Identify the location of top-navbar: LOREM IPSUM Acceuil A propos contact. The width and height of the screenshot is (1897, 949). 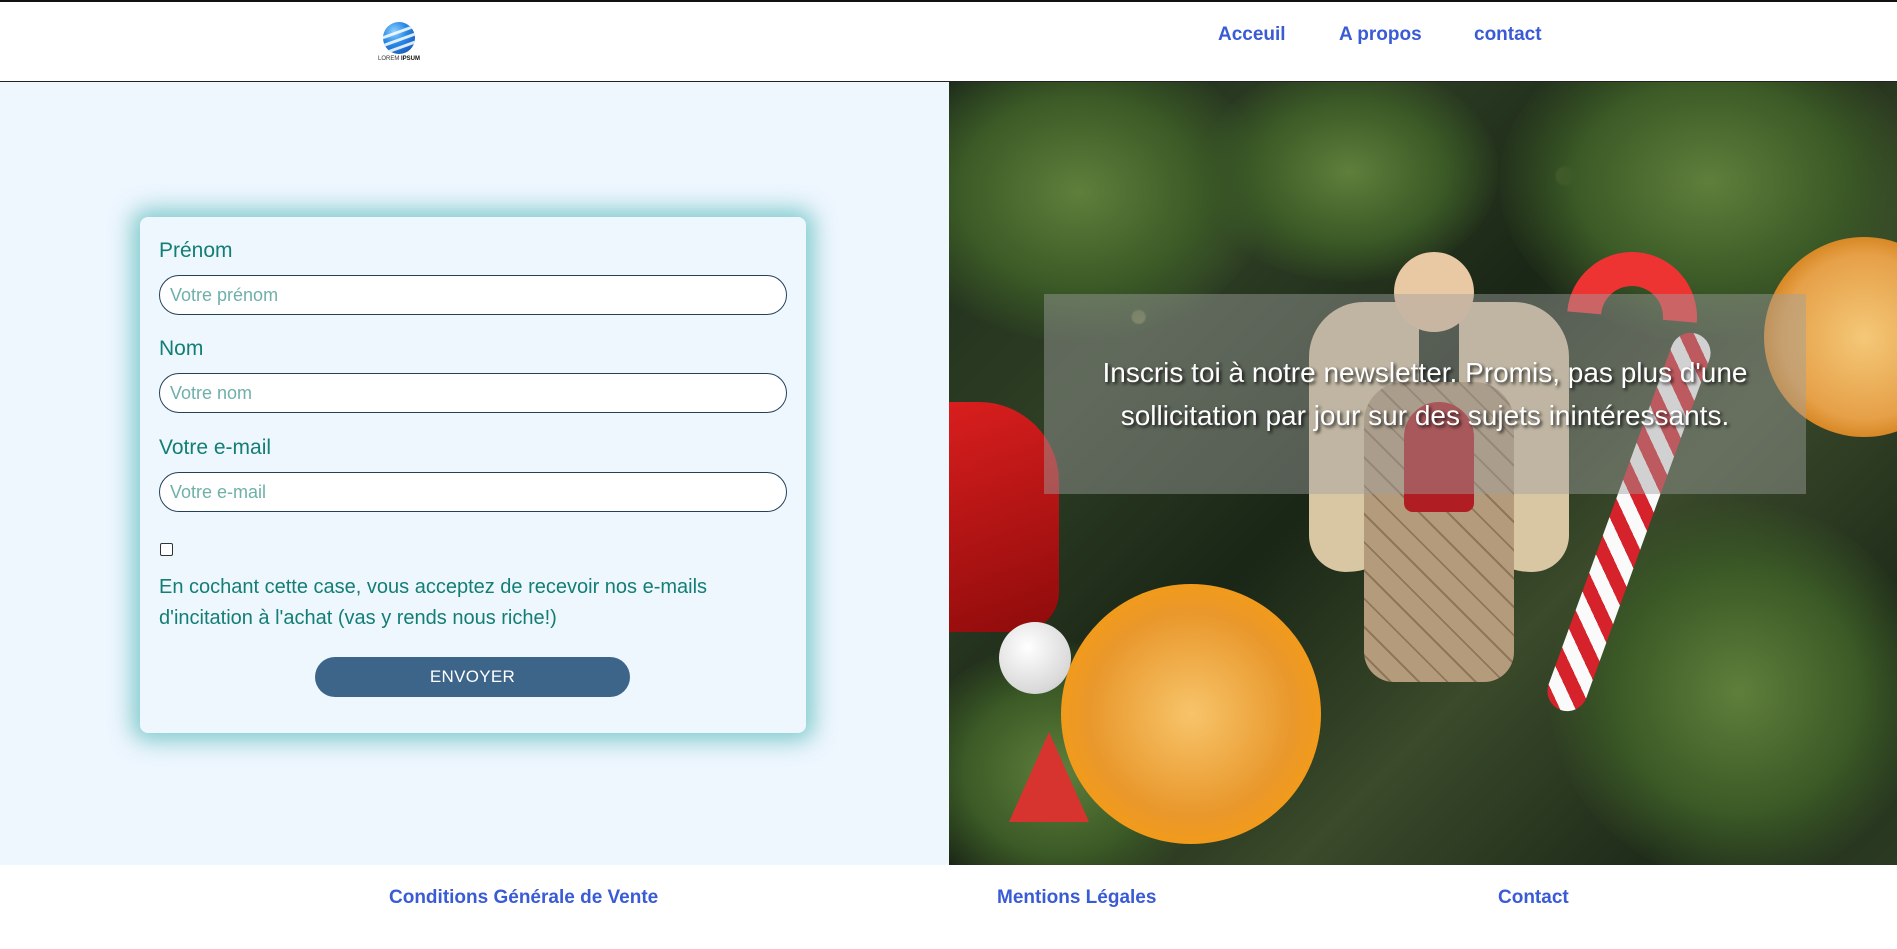
(948, 41).